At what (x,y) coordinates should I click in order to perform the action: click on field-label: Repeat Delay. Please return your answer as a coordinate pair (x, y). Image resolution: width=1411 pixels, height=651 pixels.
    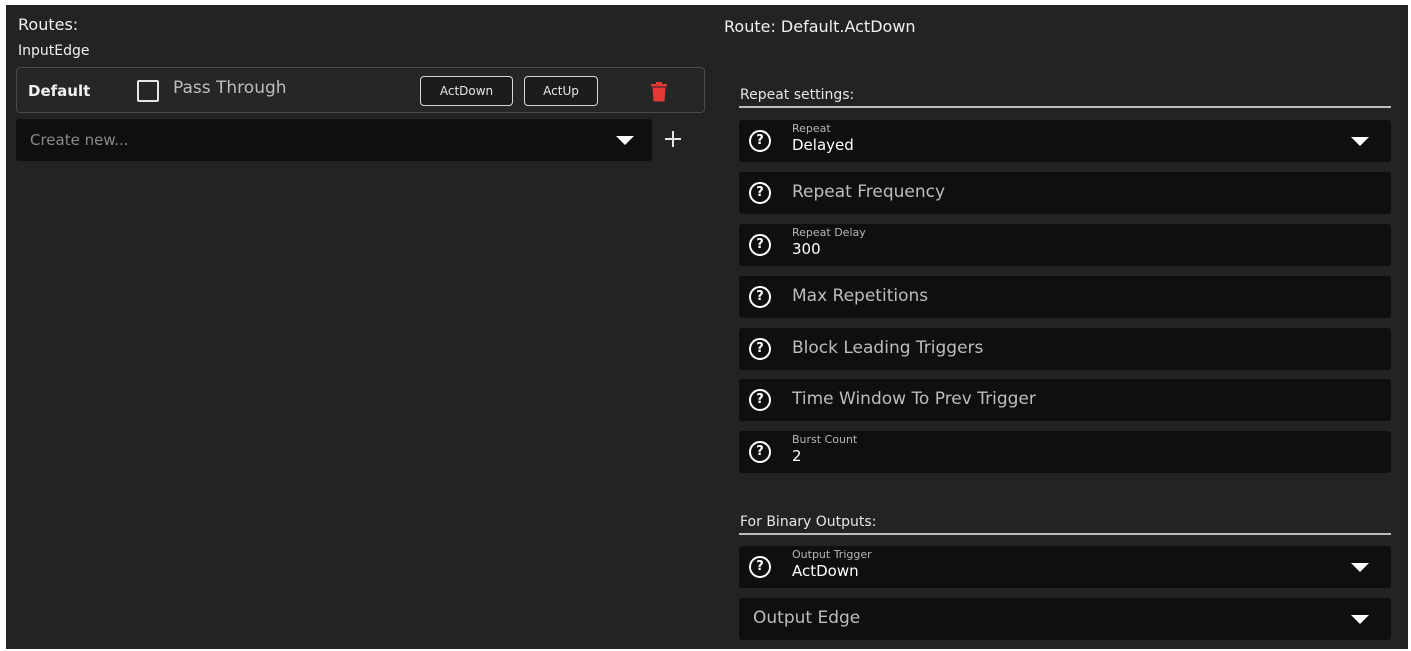
    Looking at the image, I should click on (829, 232).